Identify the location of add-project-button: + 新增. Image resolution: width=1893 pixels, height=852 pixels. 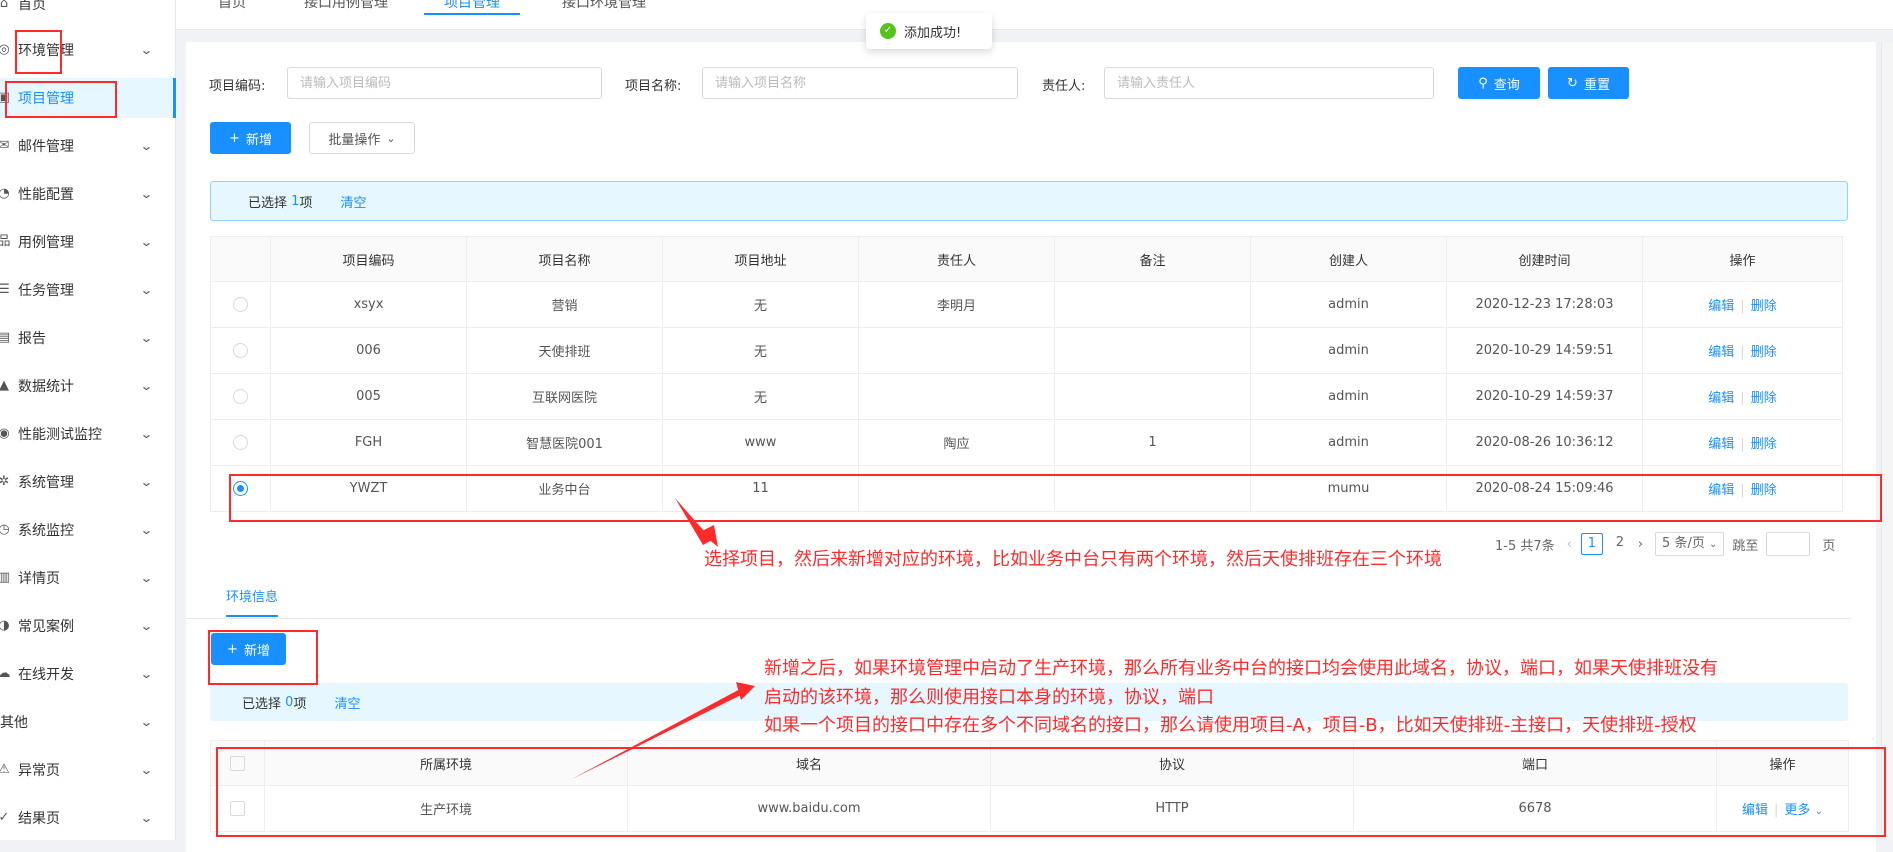
(250, 138).